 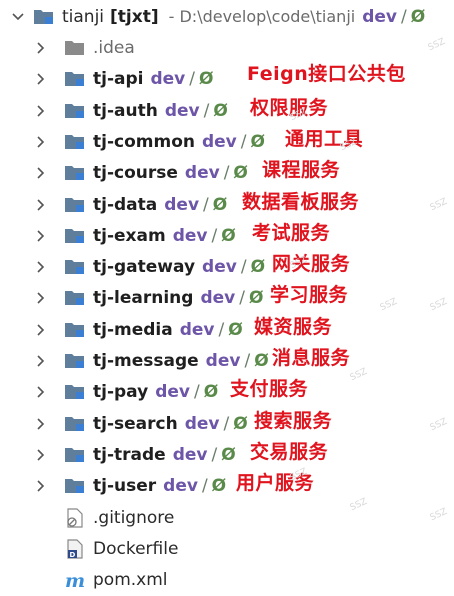 I want to click on maven-pom-icon: m, so click(x=75, y=581).